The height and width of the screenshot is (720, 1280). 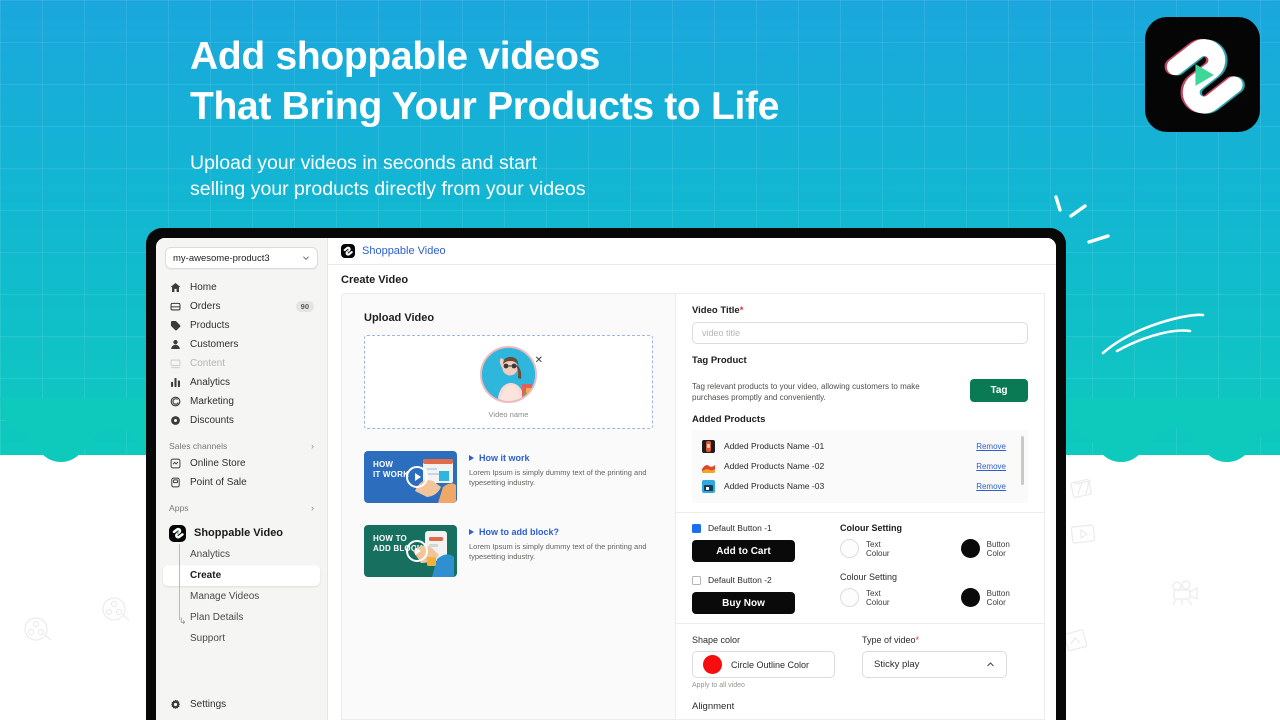 I want to click on sidebar-item-label: Customers, so click(x=214, y=344).